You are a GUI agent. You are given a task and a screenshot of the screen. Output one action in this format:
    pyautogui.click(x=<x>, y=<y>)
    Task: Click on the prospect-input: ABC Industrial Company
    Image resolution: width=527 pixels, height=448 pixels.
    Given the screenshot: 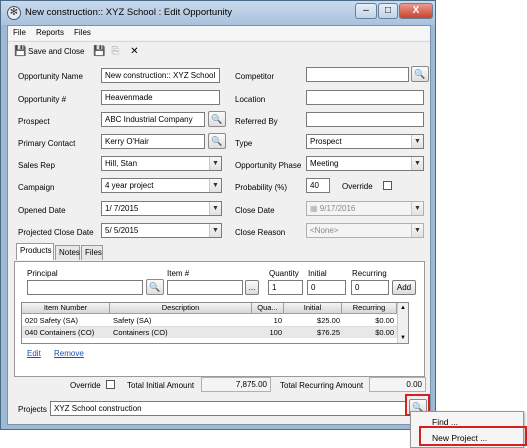 What is the action you would take?
    pyautogui.click(x=153, y=119)
    